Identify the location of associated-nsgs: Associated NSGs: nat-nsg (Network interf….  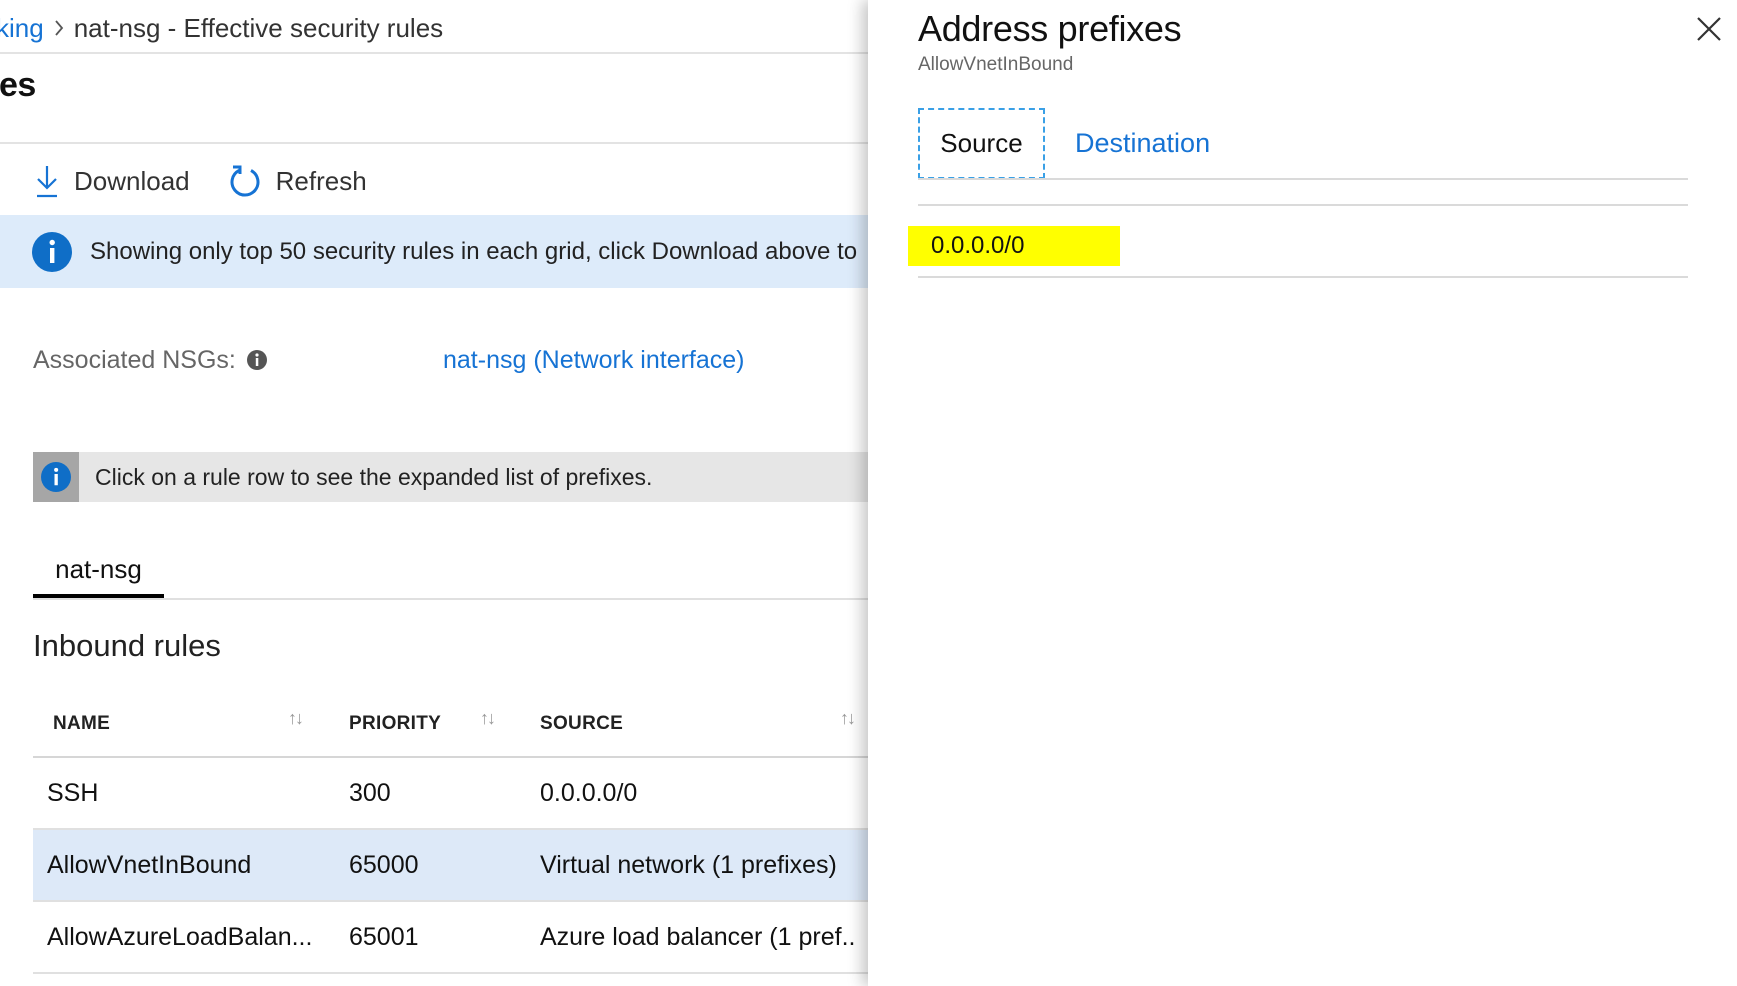
(450, 360).